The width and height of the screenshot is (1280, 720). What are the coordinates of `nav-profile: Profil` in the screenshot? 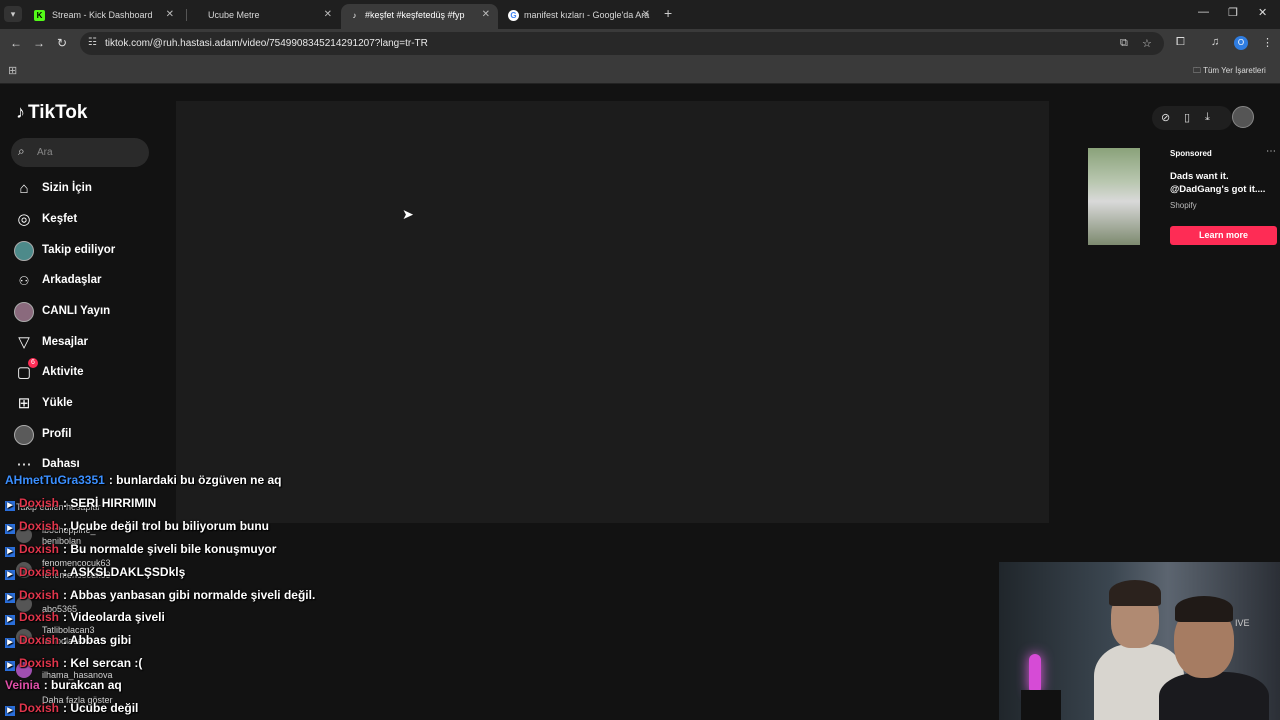 It's located at (84, 435).